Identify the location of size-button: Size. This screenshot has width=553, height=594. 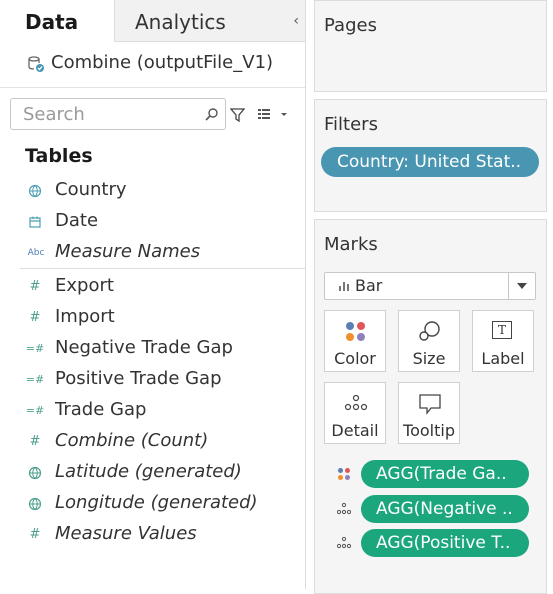
(429, 341).